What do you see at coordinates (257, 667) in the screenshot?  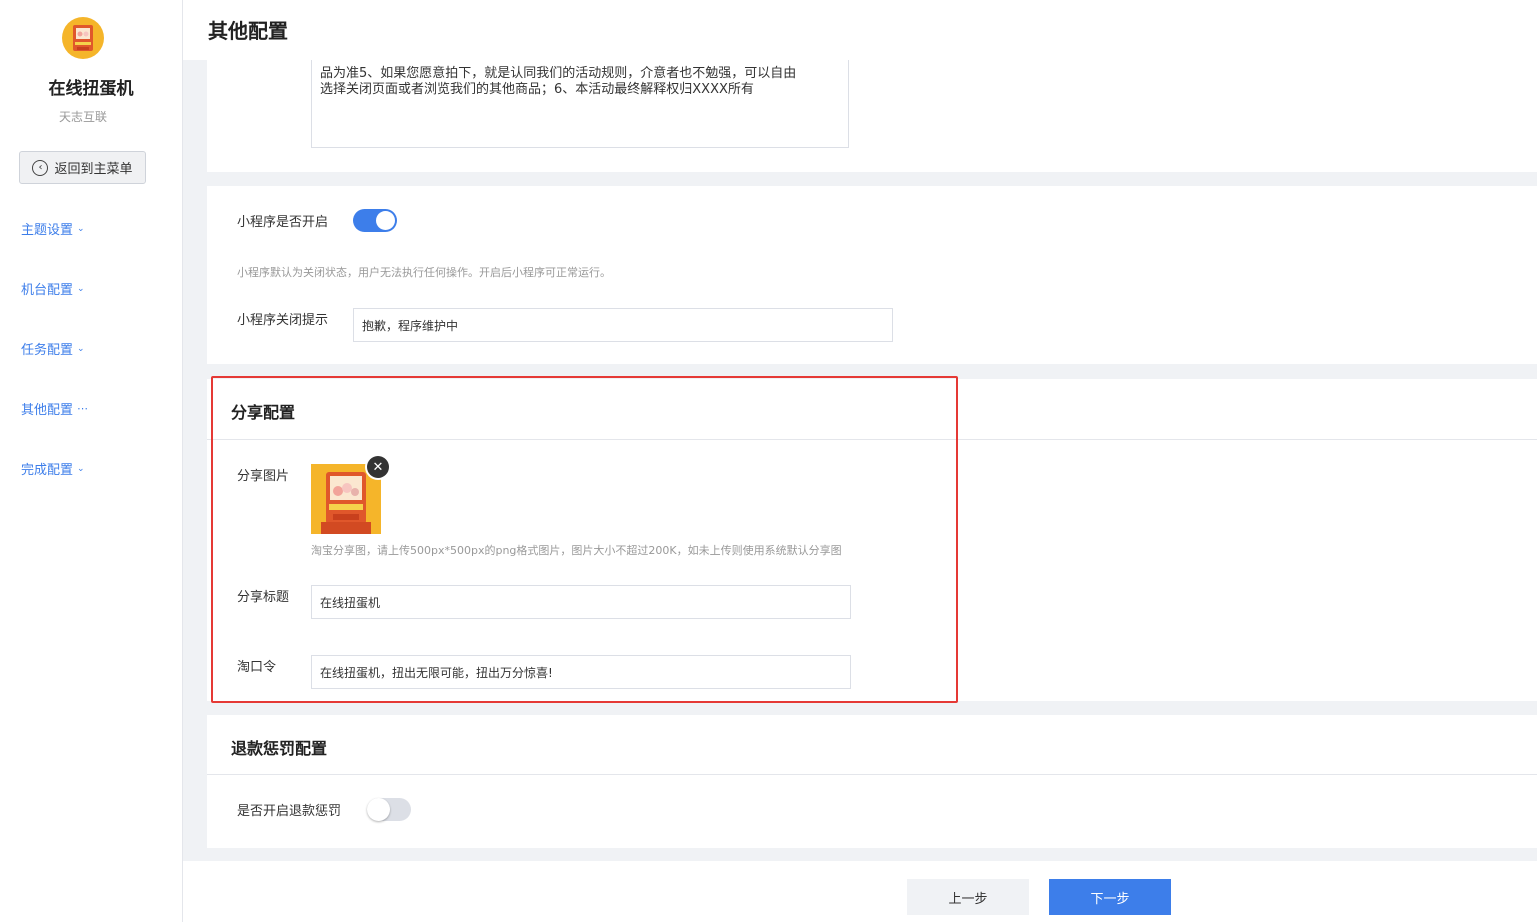 I see `taokouling-label: 淘口令` at bounding box center [257, 667].